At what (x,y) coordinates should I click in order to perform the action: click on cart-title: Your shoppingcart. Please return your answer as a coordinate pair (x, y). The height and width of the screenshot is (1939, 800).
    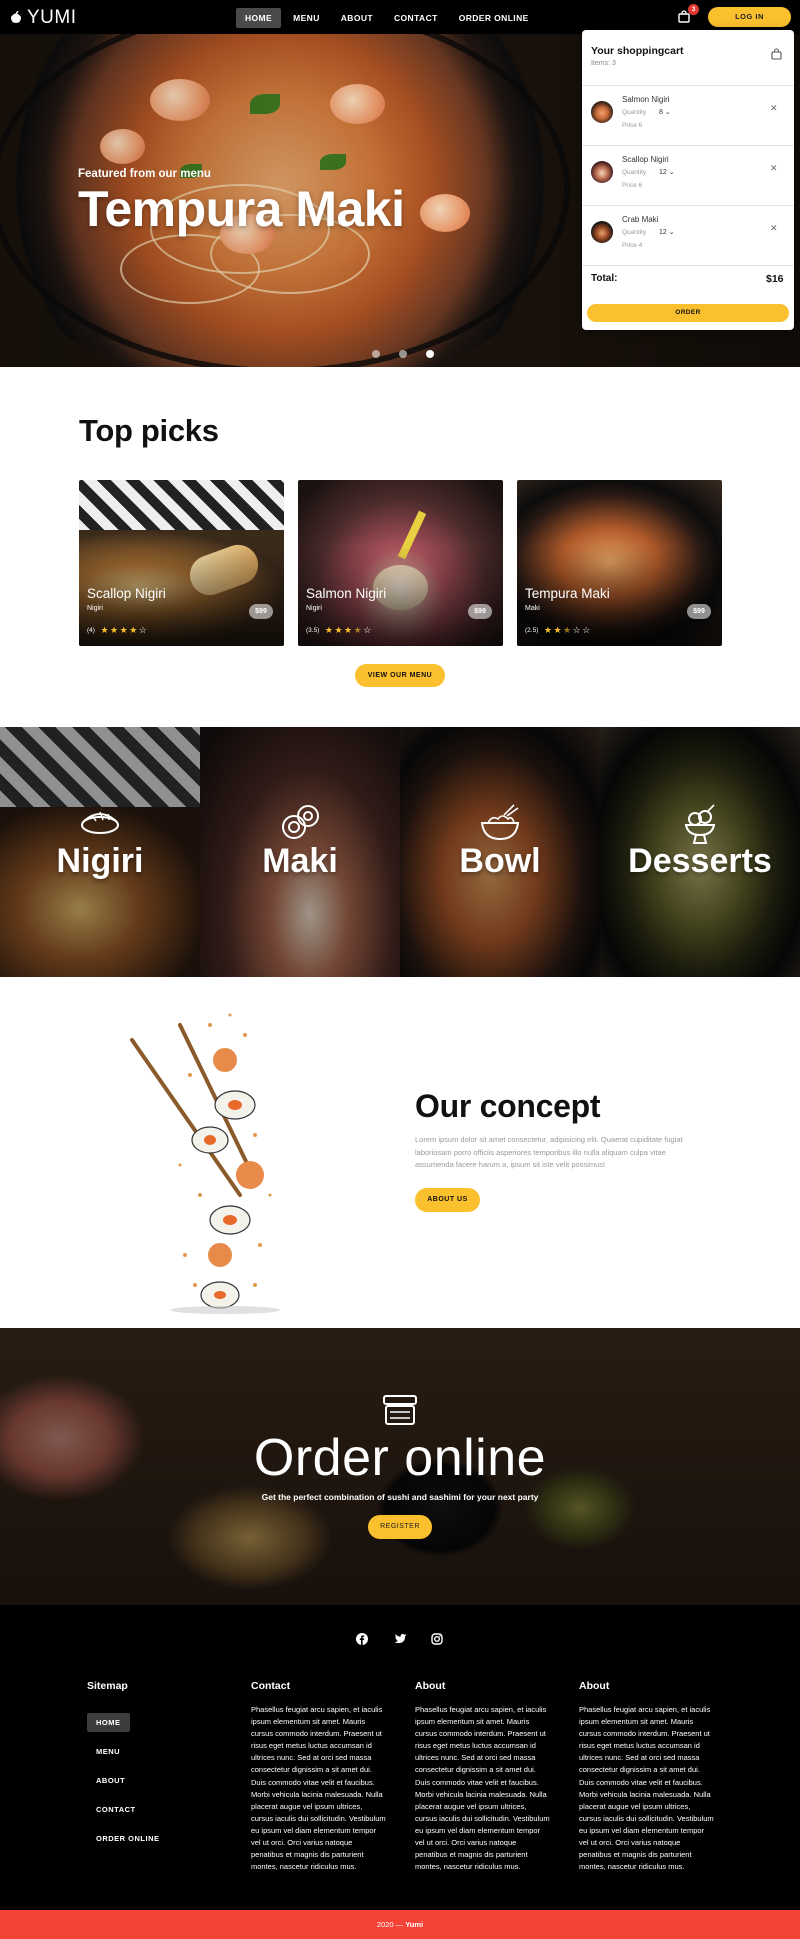
    Looking at the image, I should click on (637, 51).